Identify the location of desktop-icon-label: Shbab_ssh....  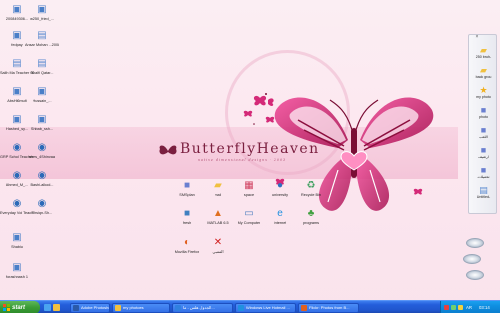
(42, 129).